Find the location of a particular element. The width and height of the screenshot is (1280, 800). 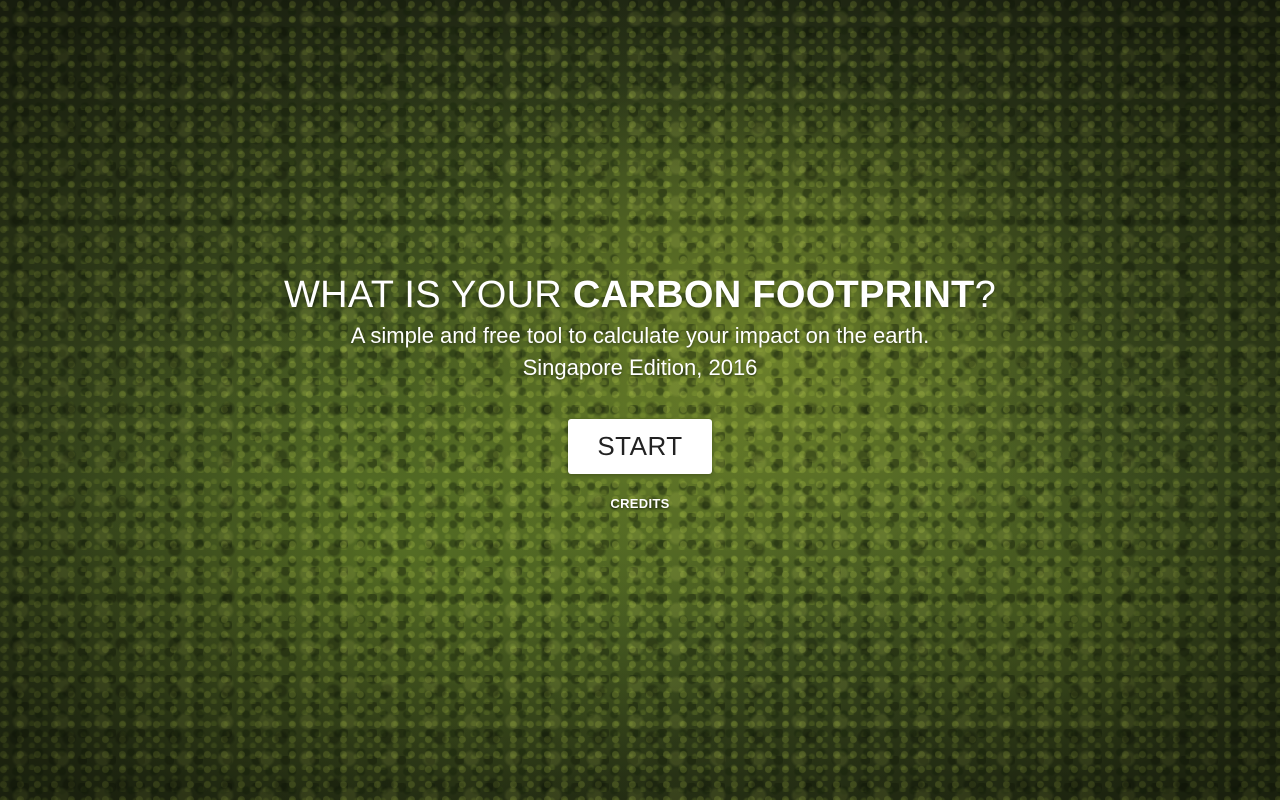

credits-link: CREDITS is located at coordinates (639, 503).